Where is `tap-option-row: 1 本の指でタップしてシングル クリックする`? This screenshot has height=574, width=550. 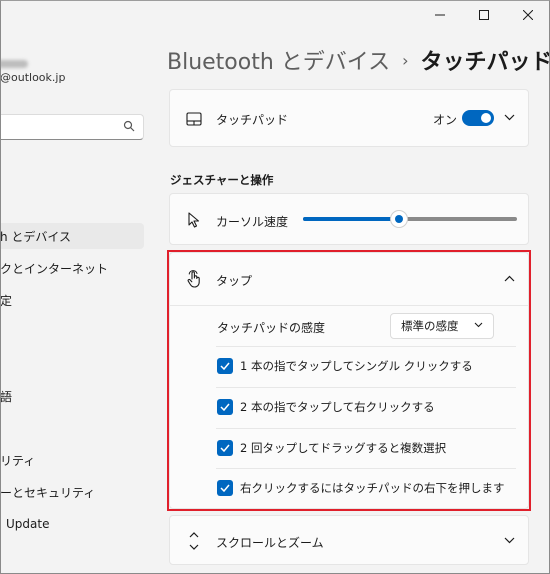
tap-option-row: 1 本の指でタップしてシングル クリックする is located at coordinates (349, 366).